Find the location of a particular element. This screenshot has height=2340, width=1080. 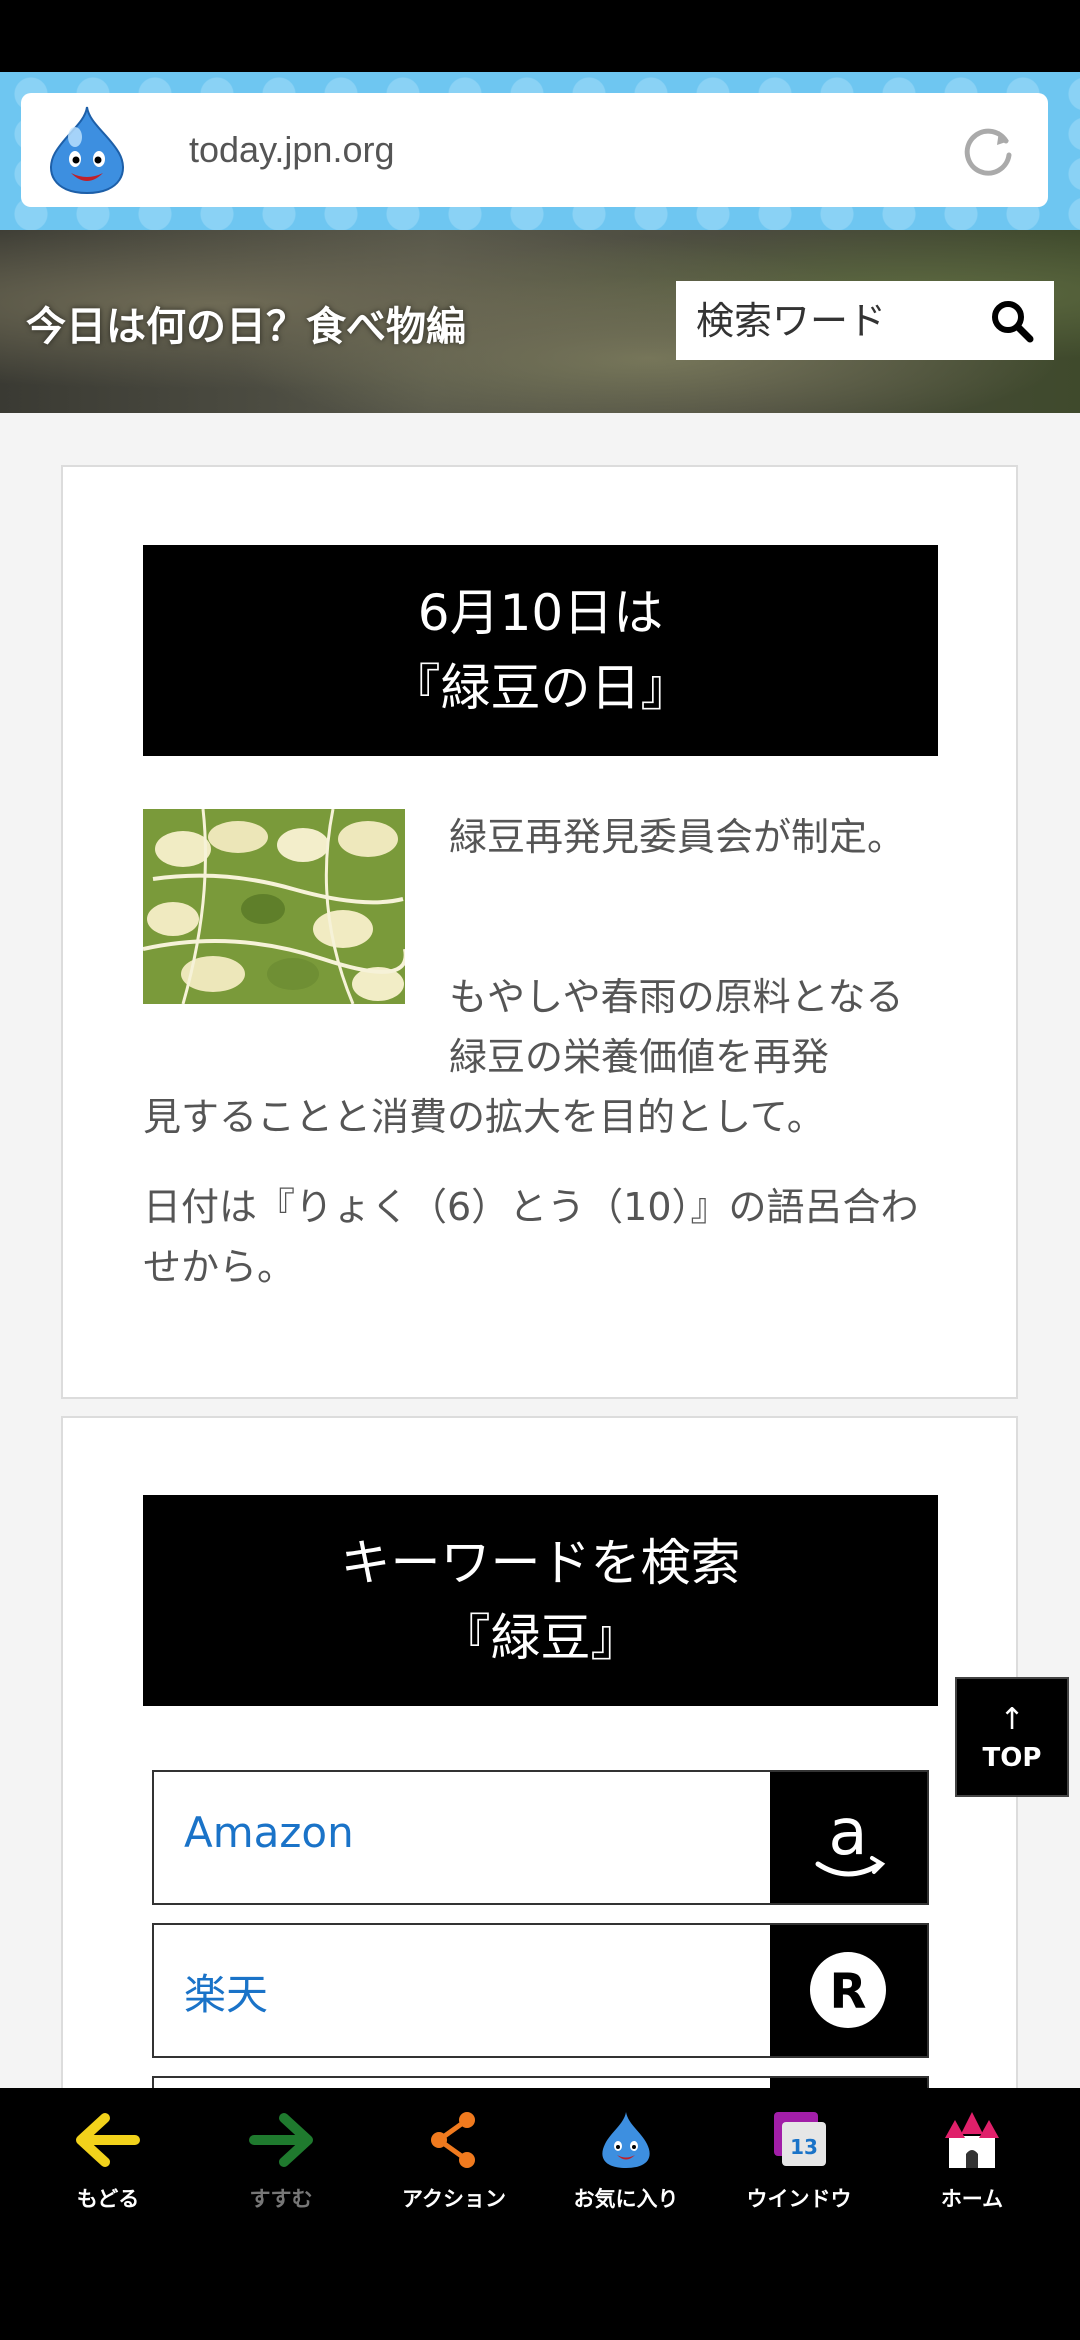

svg-text: a is located at coordinates (847, 1833).